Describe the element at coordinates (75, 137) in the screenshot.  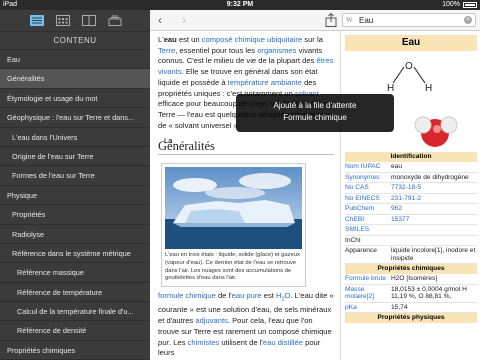
I see `toc-item: L'eau dans l'Univers` at that location.